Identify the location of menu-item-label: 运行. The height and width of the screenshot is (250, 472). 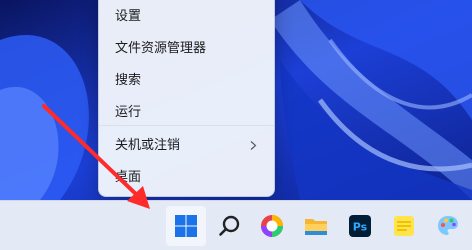
(128, 112).